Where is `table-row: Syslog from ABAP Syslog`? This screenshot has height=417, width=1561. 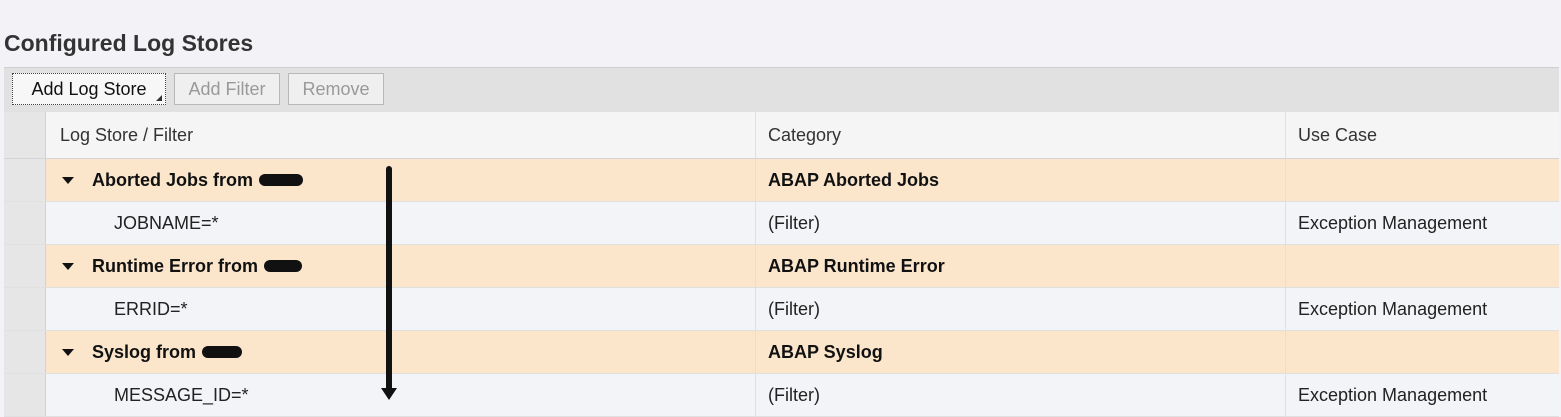
table-row: Syslog from ABAP Syslog is located at coordinates (781, 352).